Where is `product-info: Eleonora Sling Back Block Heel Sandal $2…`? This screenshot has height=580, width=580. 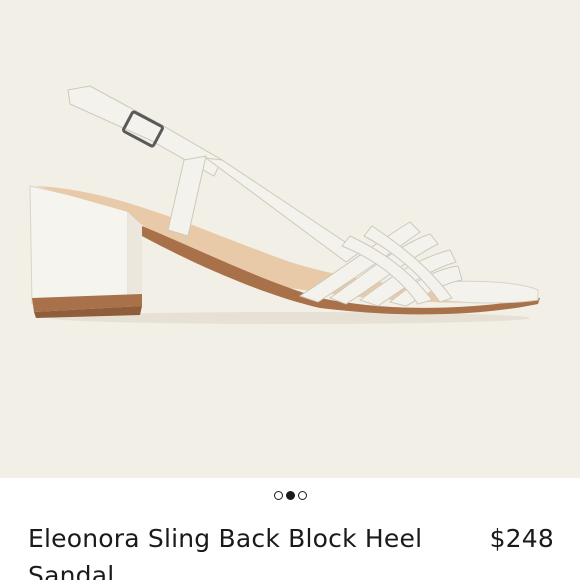 product-info: Eleonora Sling Back Block Heel Sandal $2… is located at coordinates (291, 550).